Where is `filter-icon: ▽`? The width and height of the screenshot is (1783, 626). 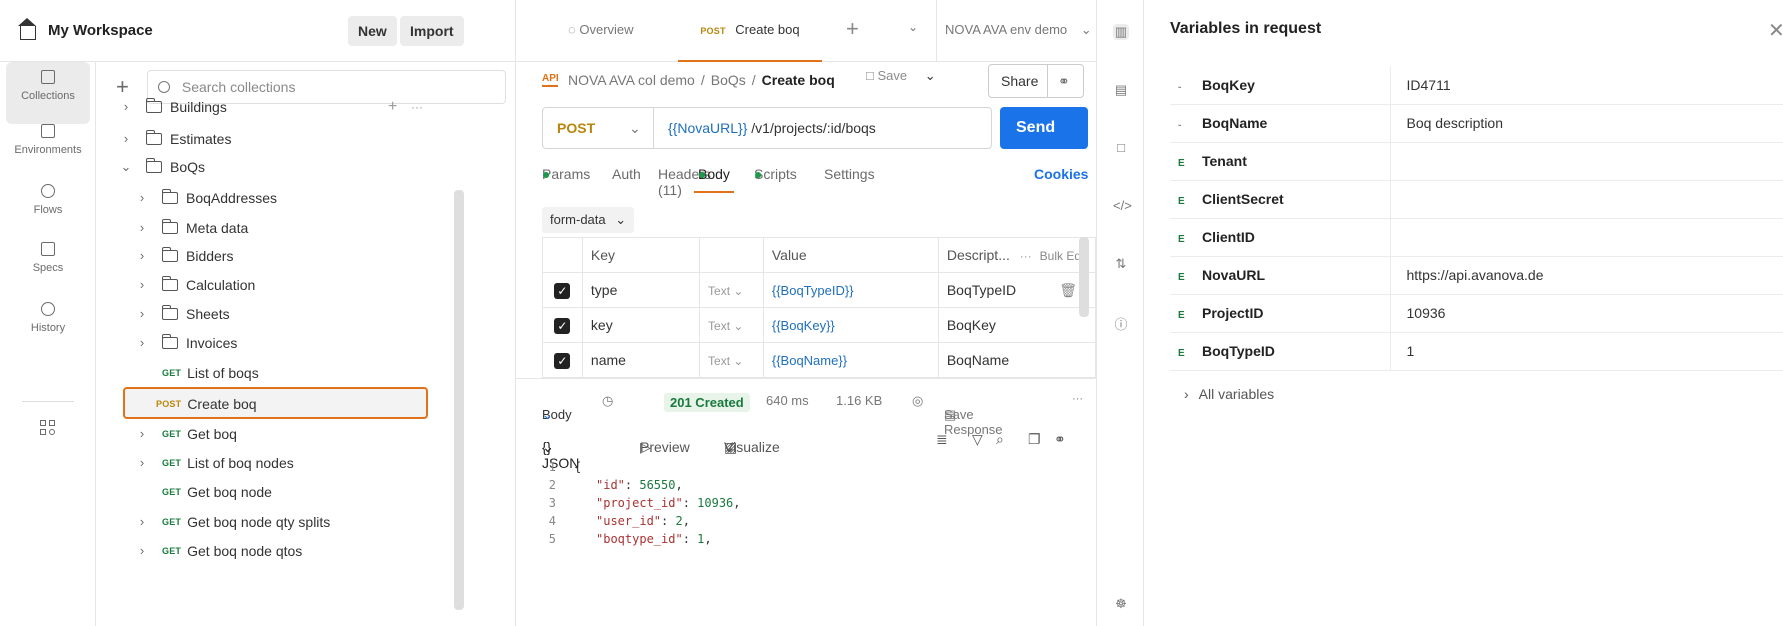
filter-icon: ▽ is located at coordinates (977, 439).